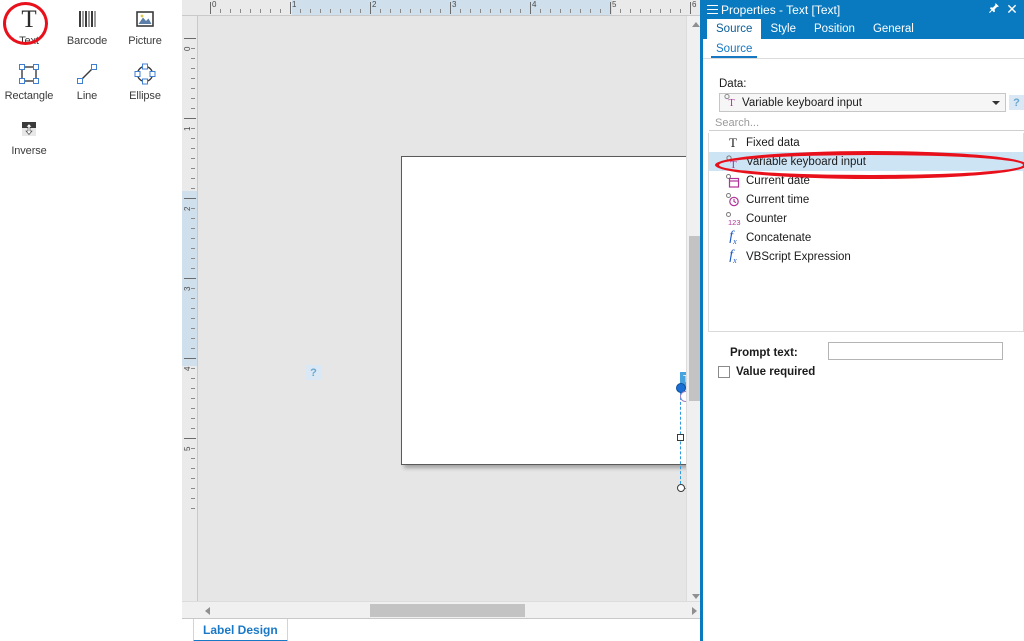 This screenshot has width=1024, height=641. What do you see at coordinates (543, 324) in the screenshot?
I see `label-page: ?????? Text` at bounding box center [543, 324].